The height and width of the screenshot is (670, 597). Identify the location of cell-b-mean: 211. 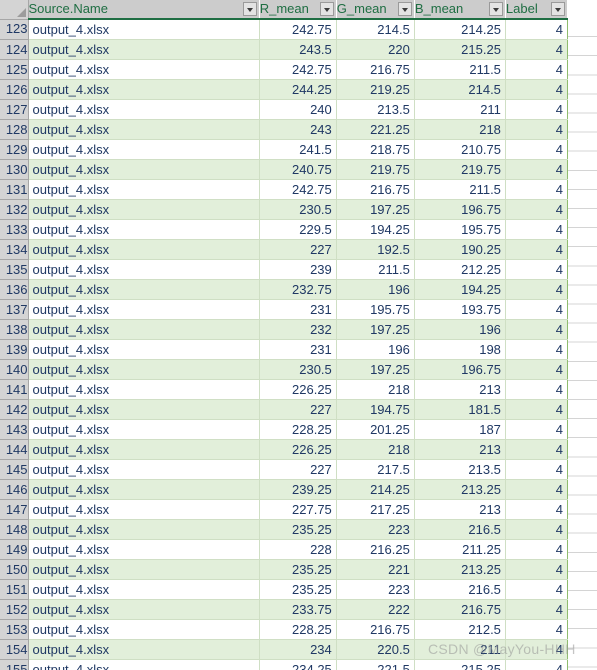
(460, 649).